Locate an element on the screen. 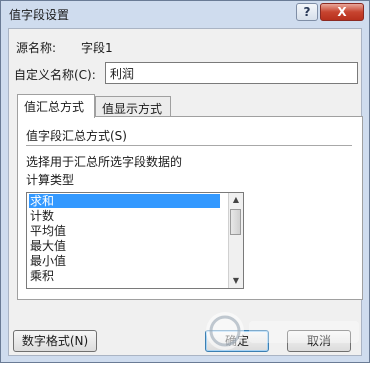  close-button: X is located at coordinates (342, 12).